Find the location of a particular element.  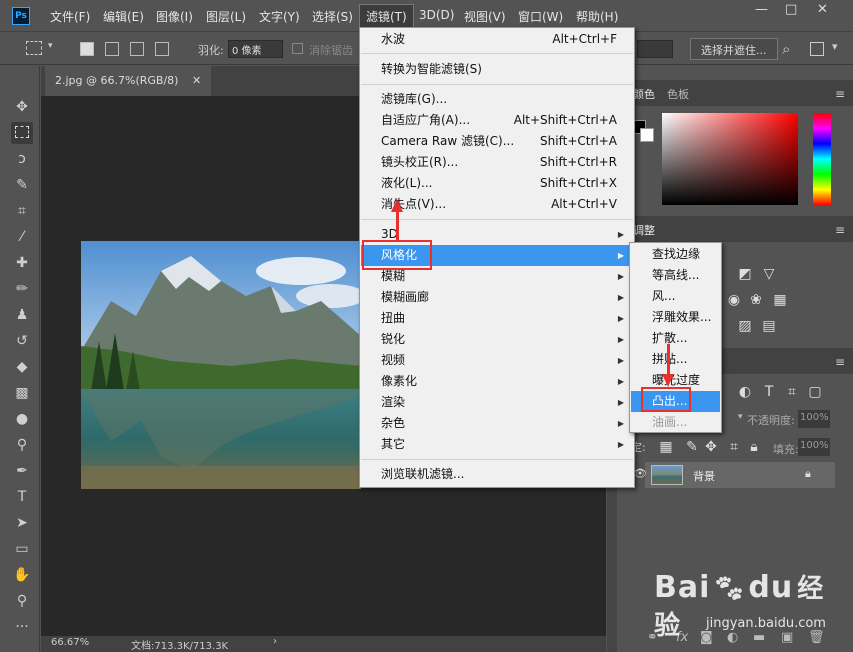

camera-icon: ◉ is located at coordinates (734, 300).